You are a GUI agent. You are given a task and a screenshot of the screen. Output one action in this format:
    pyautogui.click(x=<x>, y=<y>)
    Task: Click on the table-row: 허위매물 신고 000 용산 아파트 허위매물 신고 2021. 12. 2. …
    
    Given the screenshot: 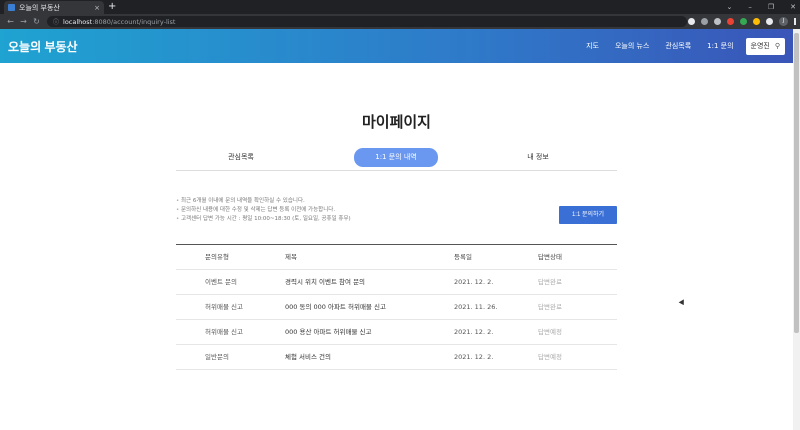 What is the action you would take?
    pyautogui.click(x=396, y=332)
    